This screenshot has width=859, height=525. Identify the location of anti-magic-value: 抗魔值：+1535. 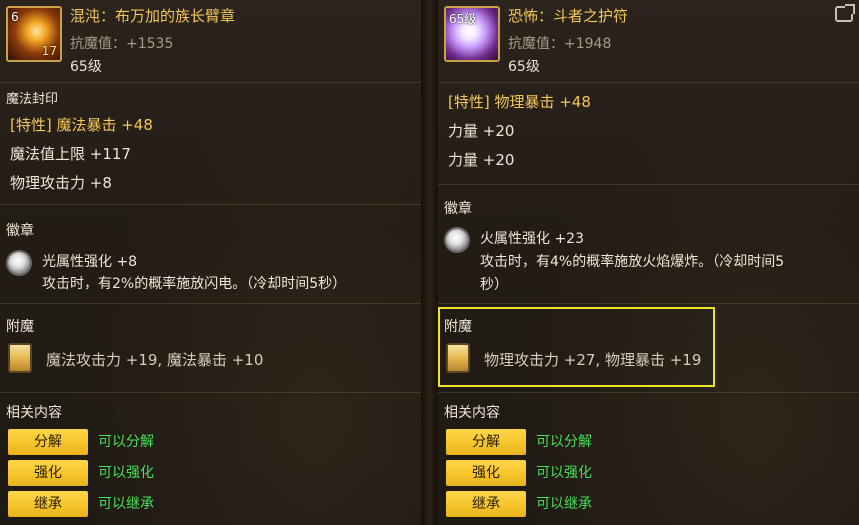
(122, 44).